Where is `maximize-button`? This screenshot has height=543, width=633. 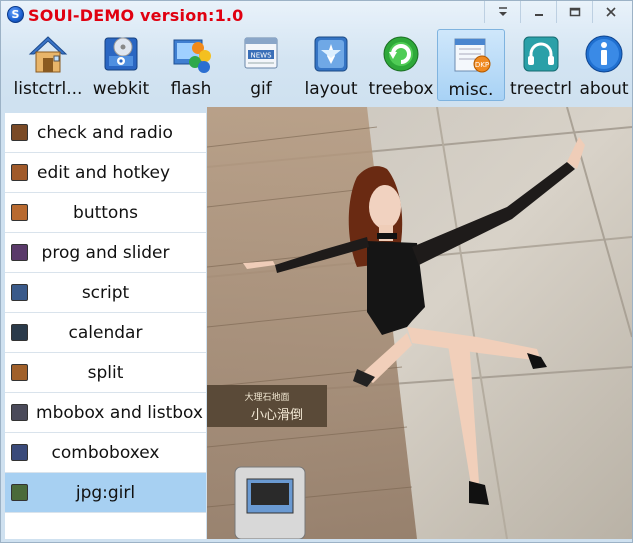
maximize-button is located at coordinates (574, 12).